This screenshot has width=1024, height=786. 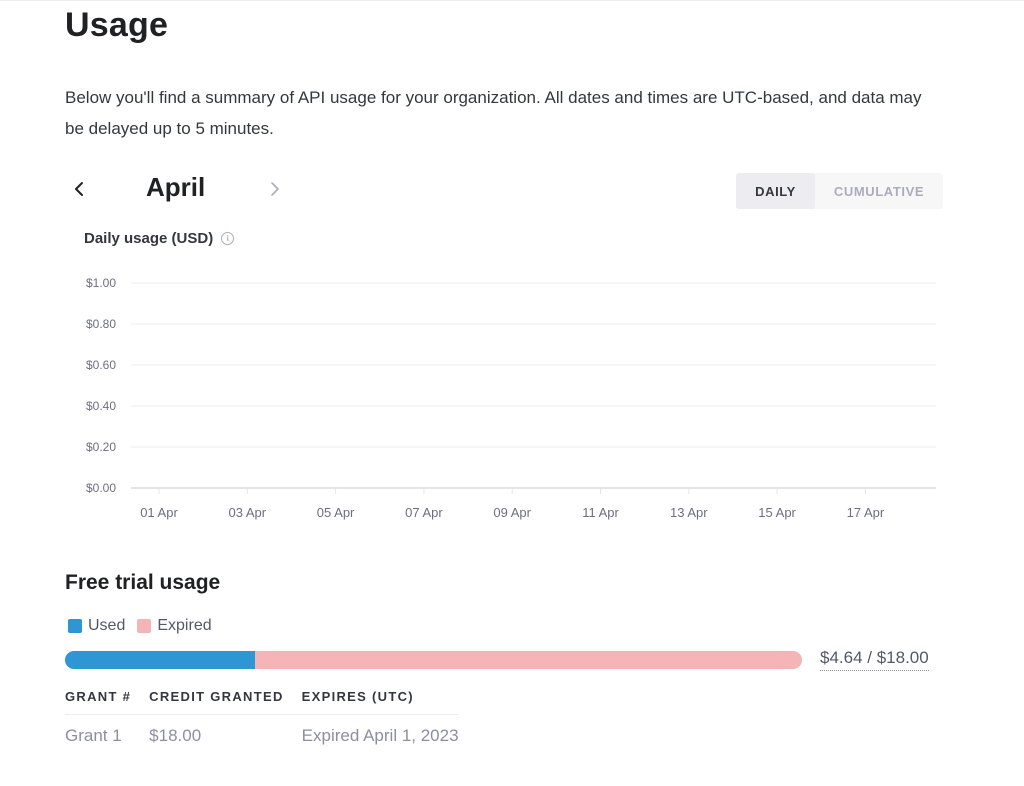 I want to click on column-header-grant: GRANT #, so click(x=107, y=702).